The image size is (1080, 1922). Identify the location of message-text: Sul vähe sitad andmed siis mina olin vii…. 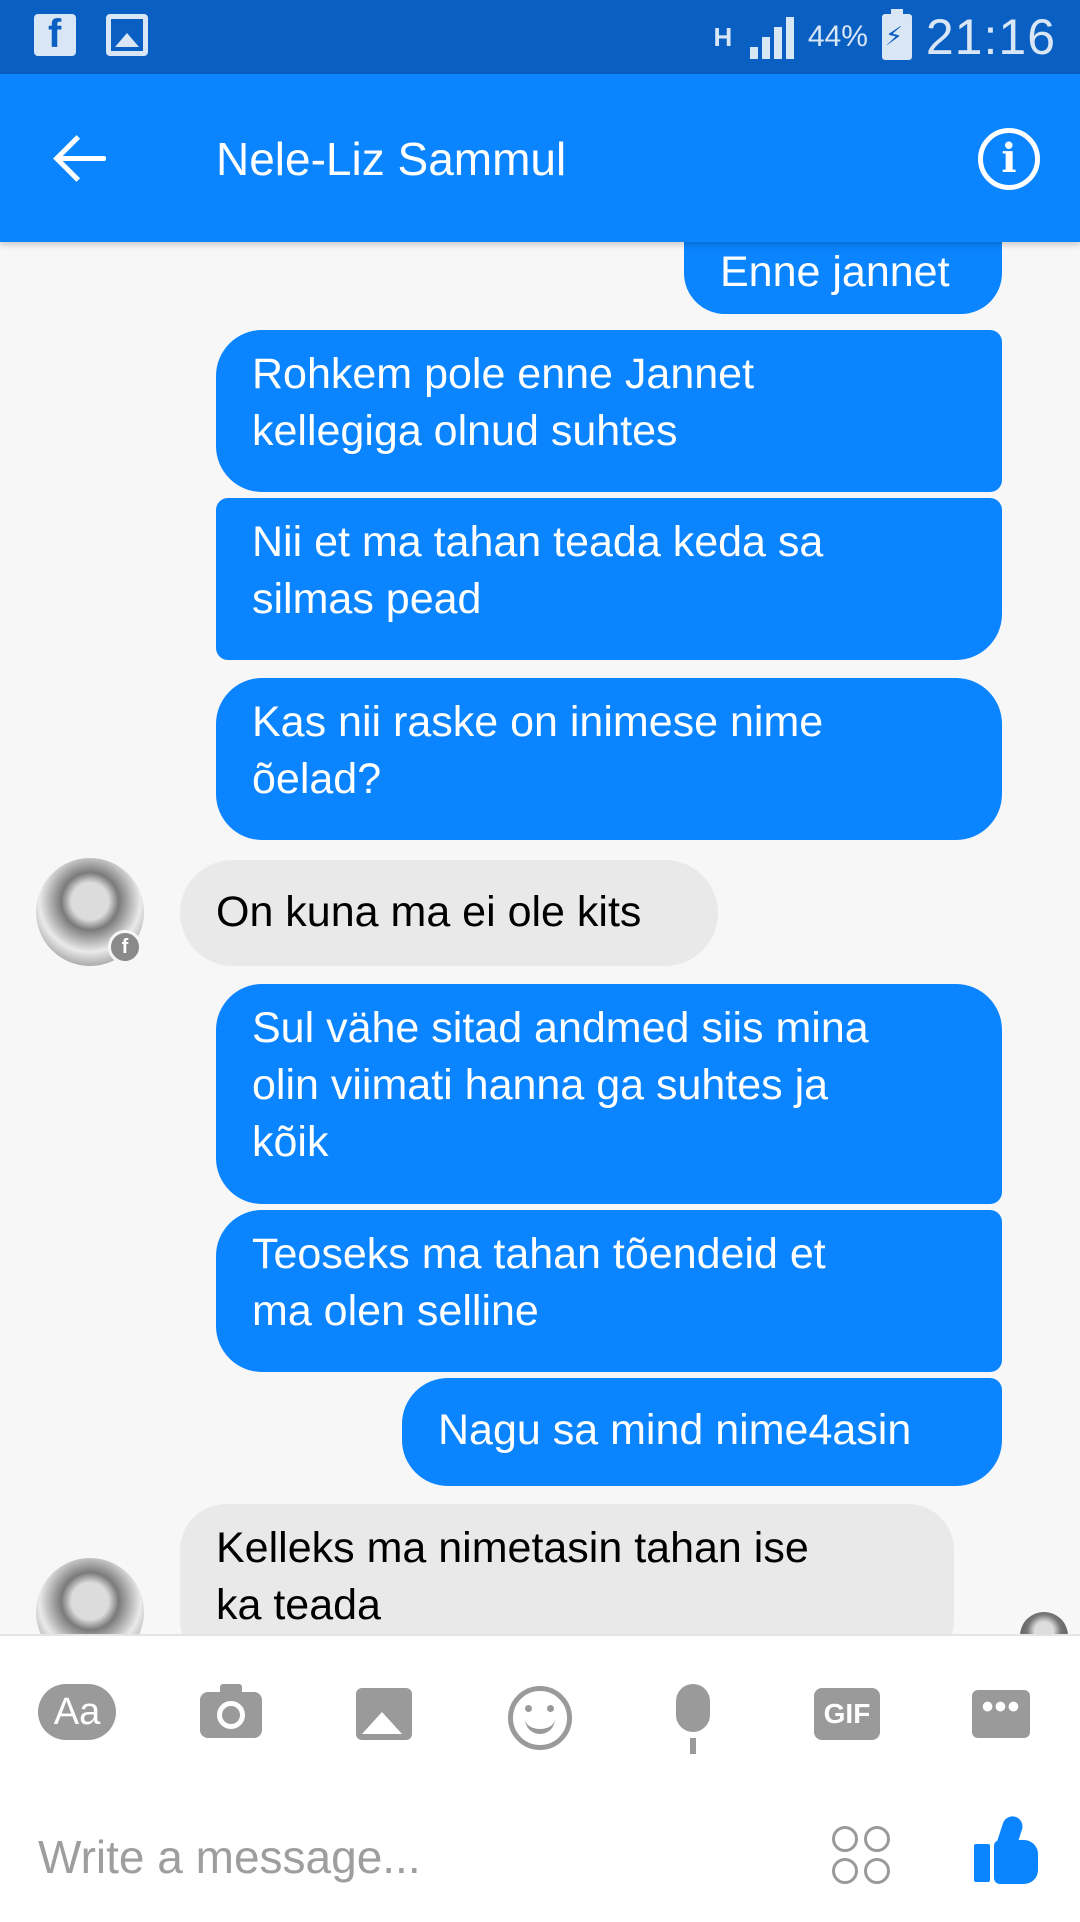
(560, 1085).